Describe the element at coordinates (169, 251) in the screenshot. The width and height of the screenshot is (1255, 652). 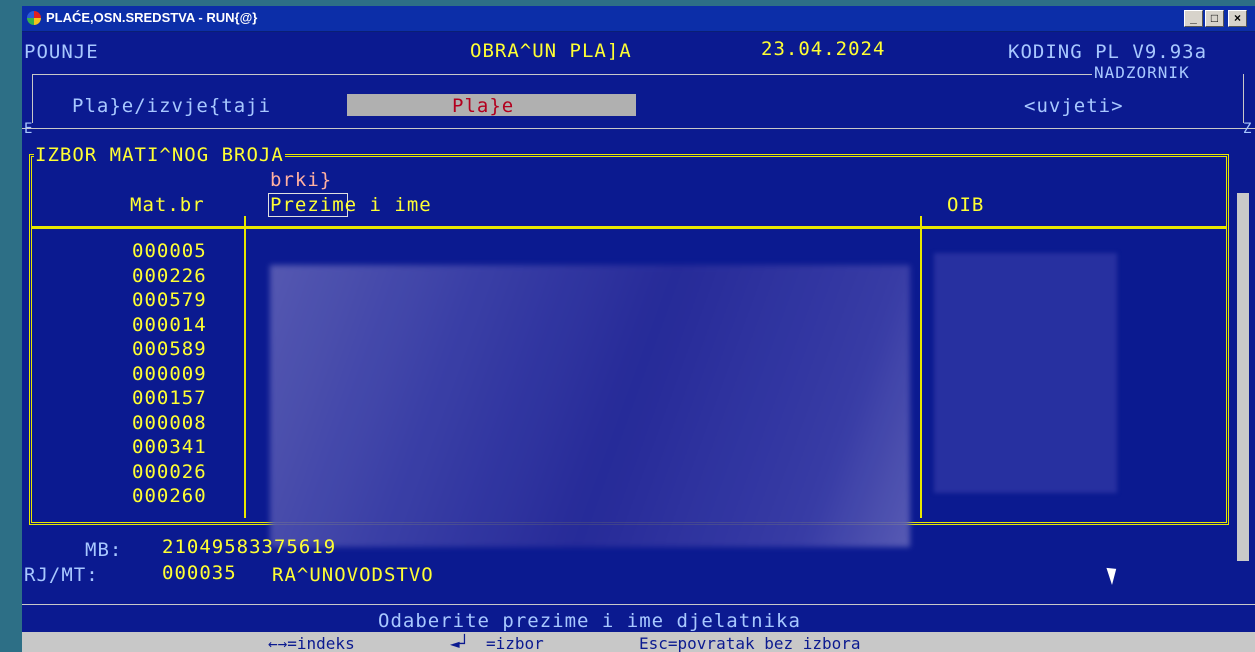
I see `list-item: 000005` at that location.